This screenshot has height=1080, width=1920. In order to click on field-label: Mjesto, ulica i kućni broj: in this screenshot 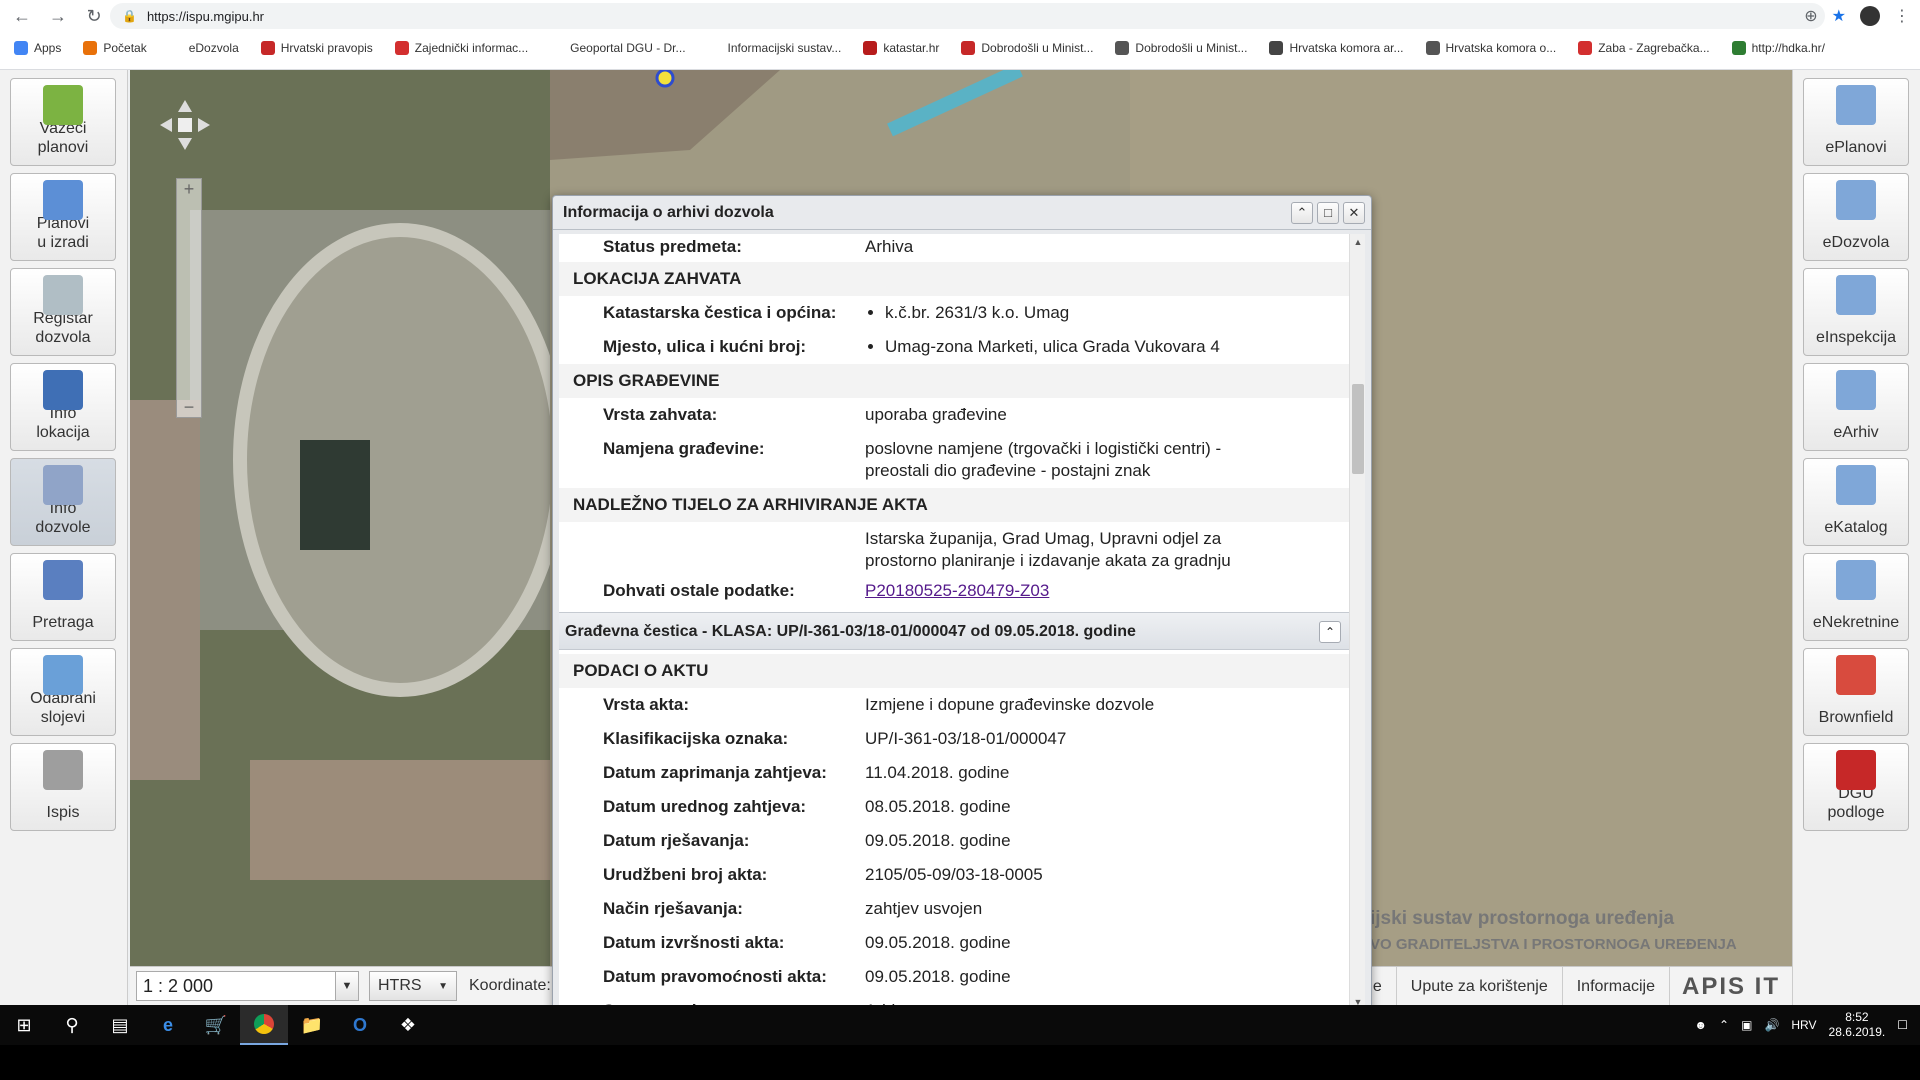, I will do `click(705, 346)`.